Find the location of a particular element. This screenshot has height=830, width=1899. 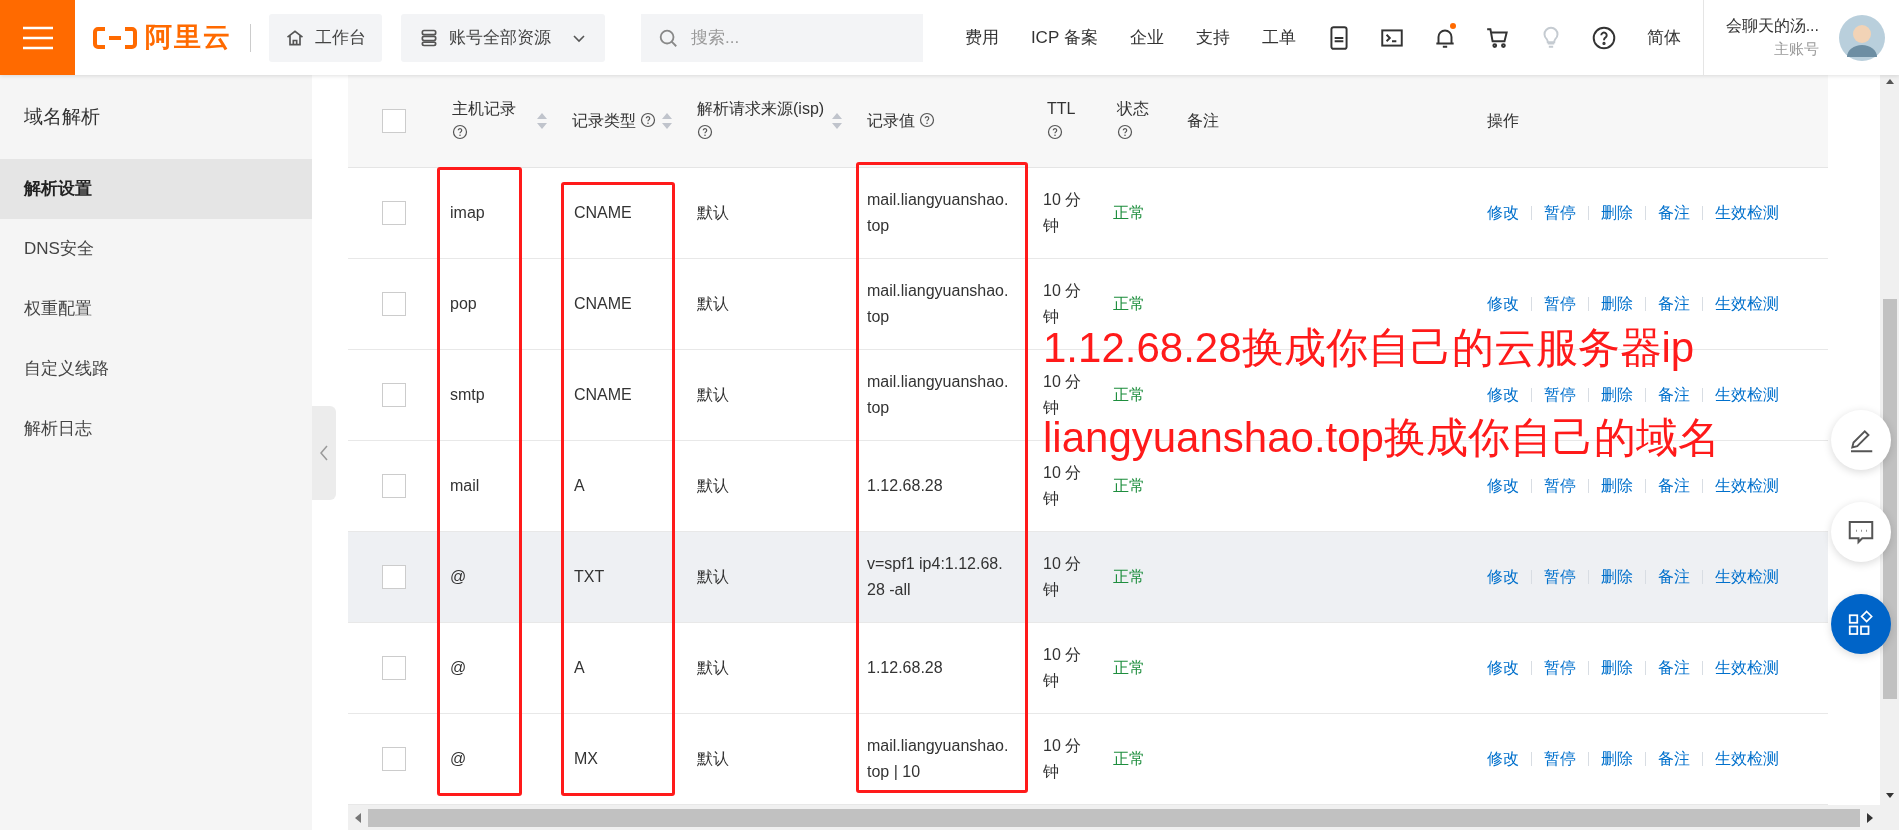

table-cell-text: mail.liangyuanshao.top is located at coordinates (938, 213).